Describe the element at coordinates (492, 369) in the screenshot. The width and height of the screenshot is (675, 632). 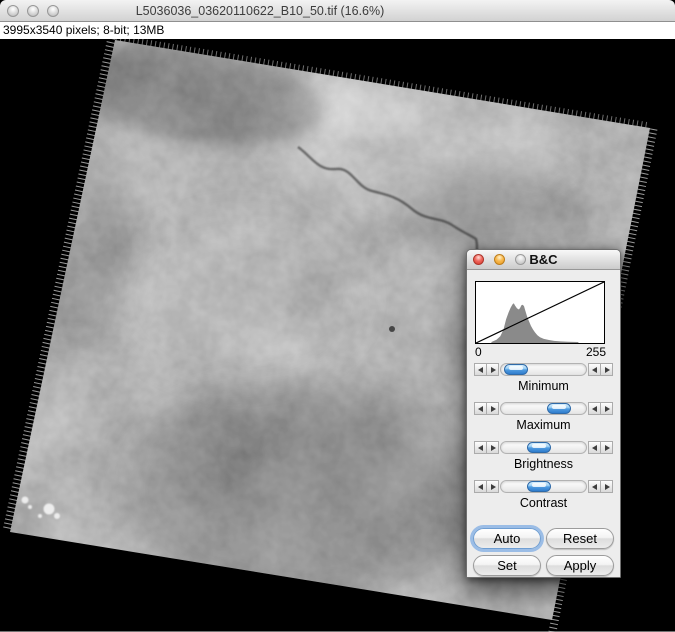
I see `minimum-step-right-icon` at that location.